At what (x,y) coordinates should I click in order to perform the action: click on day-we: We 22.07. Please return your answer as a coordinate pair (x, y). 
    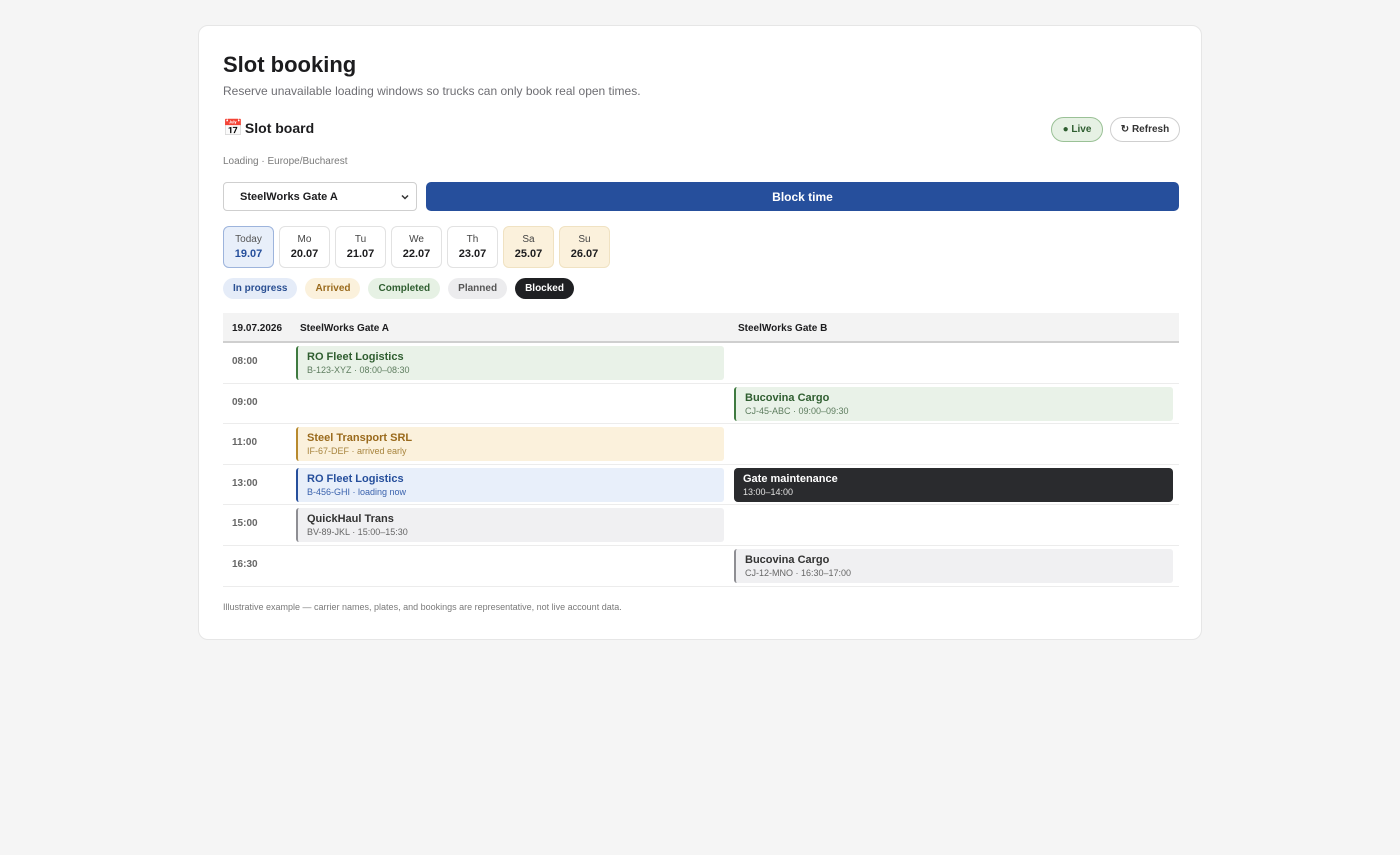
    Looking at the image, I should click on (416, 247).